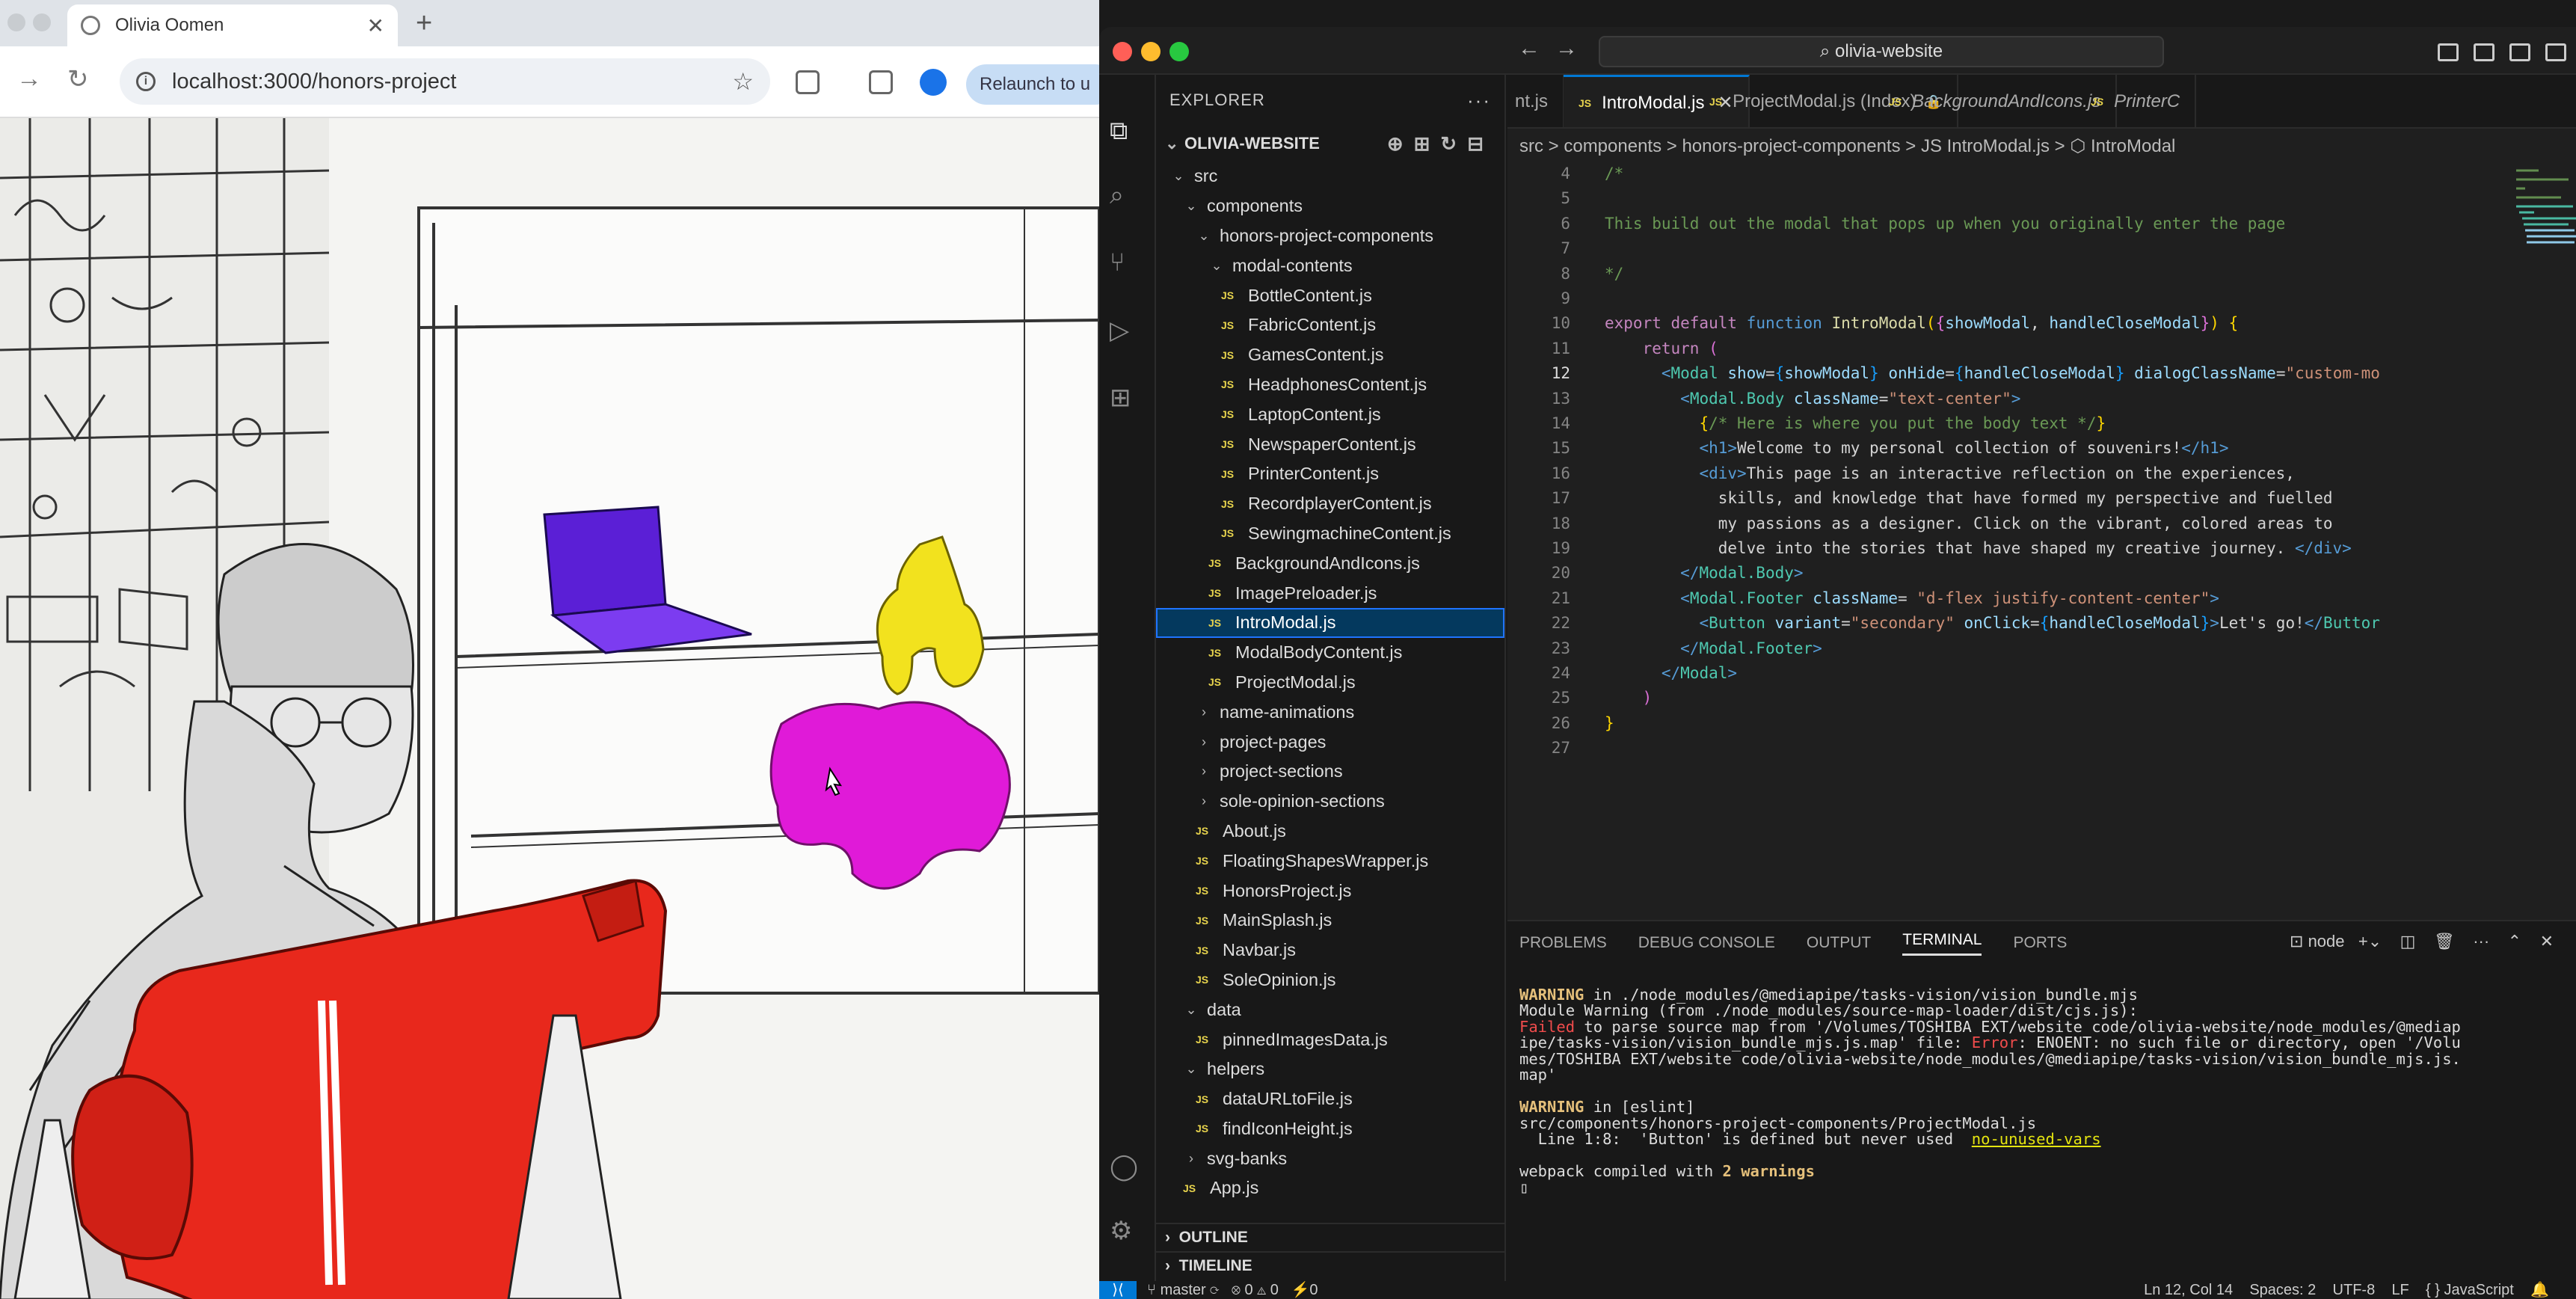  What do you see at coordinates (1330, 206) in the screenshot?
I see `folder-item: ⌄ components` at bounding box center [1330, 206].